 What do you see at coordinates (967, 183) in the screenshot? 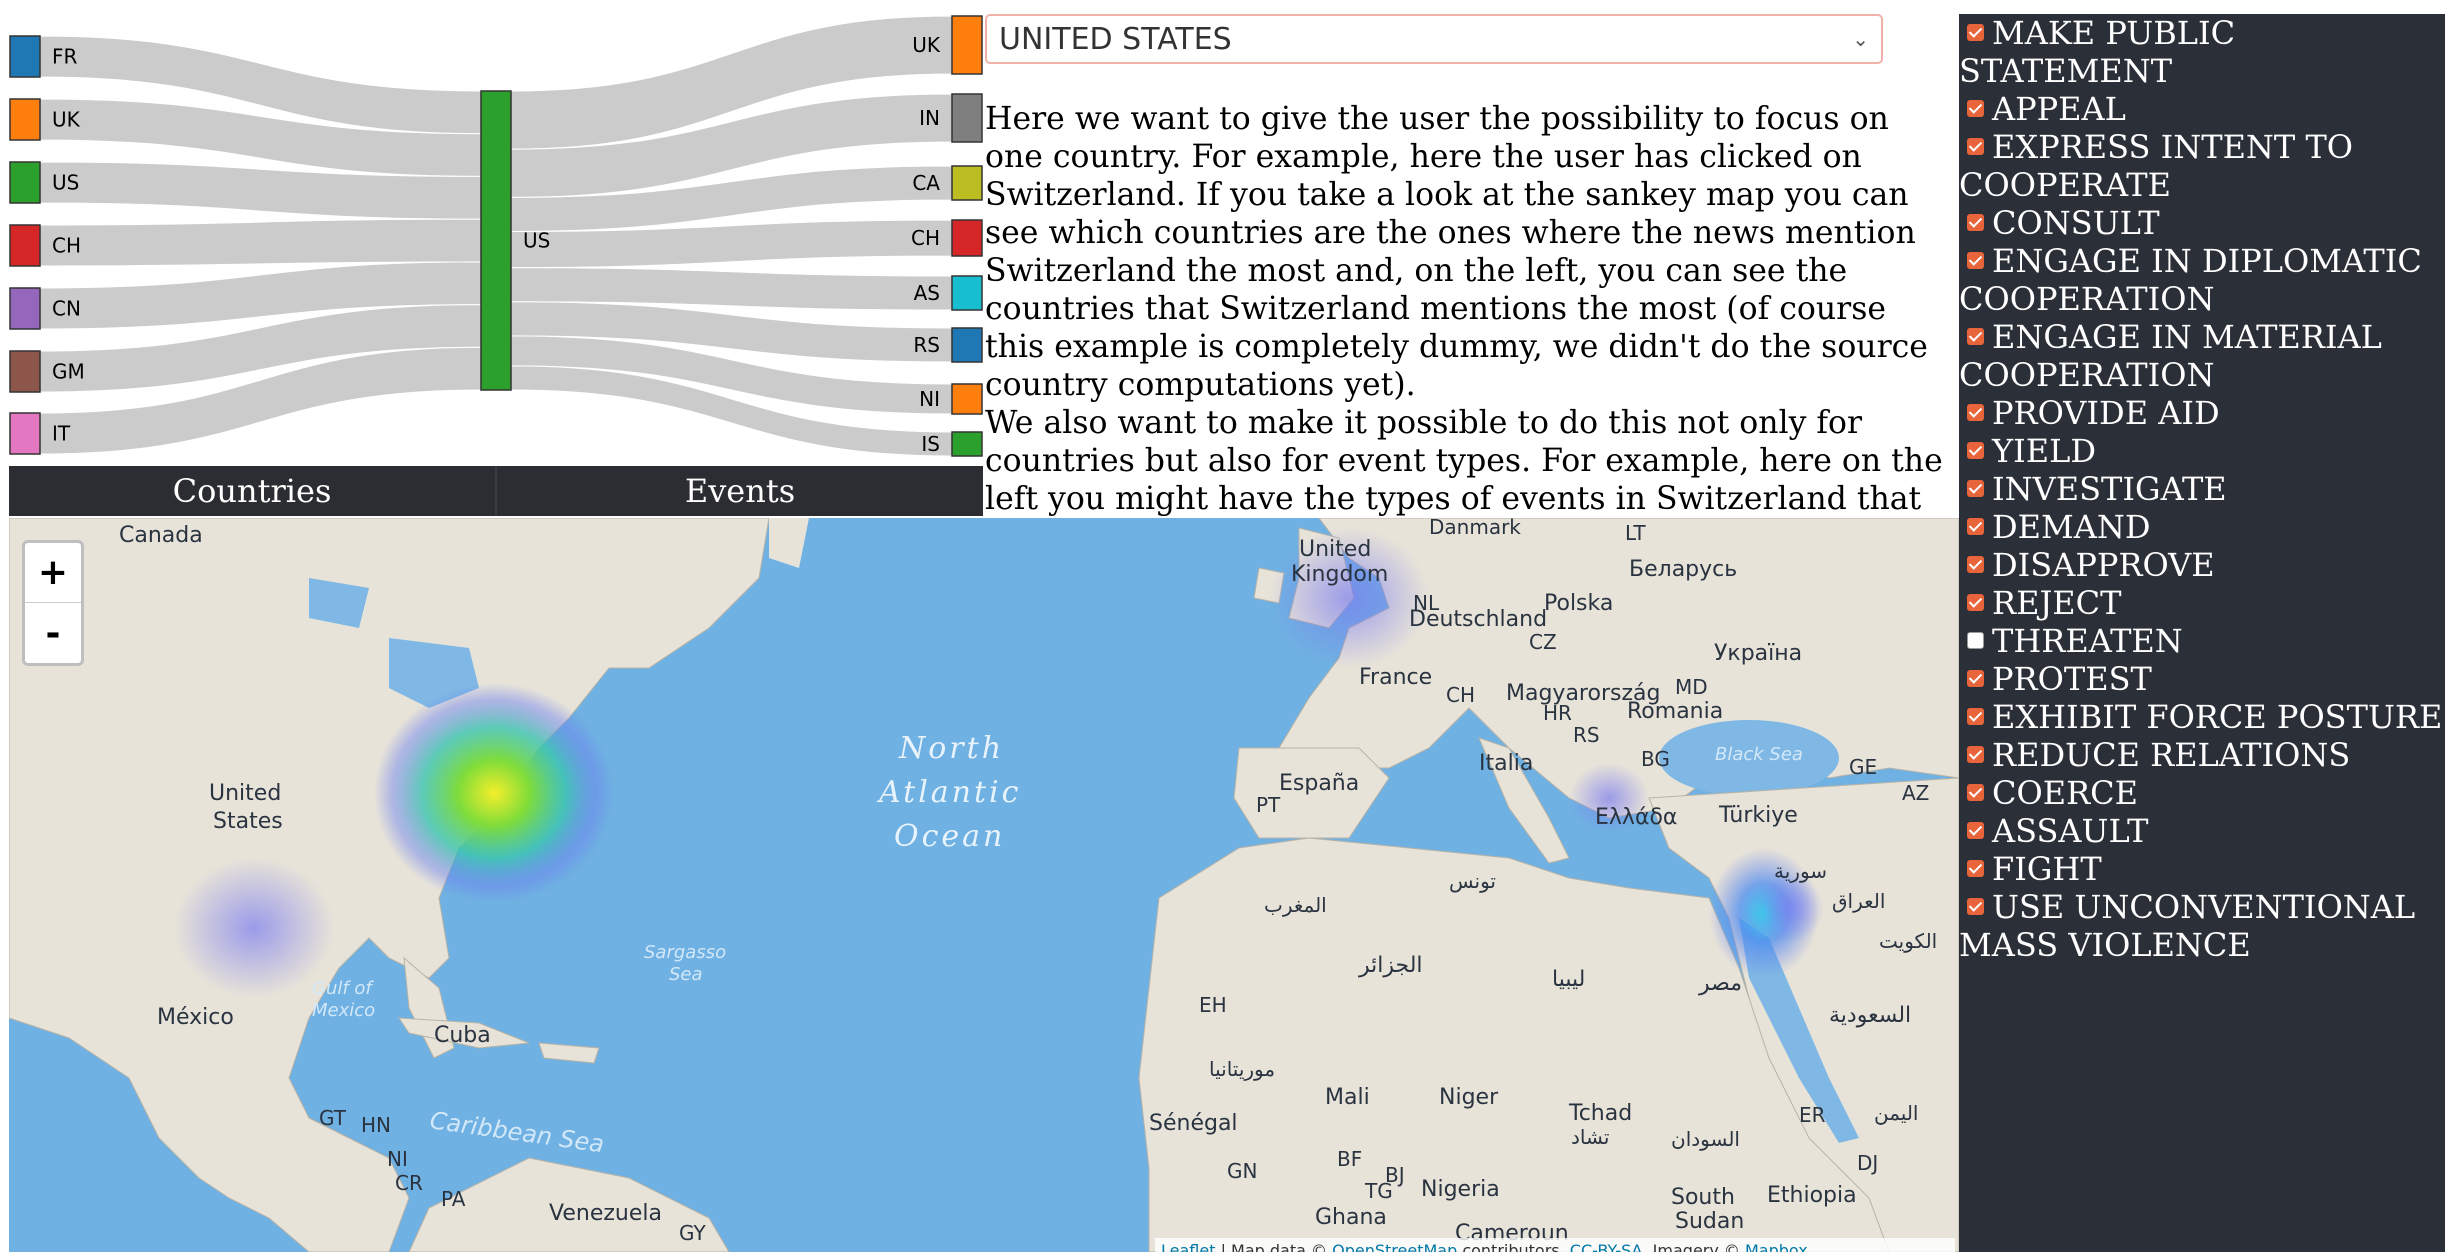
I see `sankey-target-node-ca` at bounding box center [967, 183].